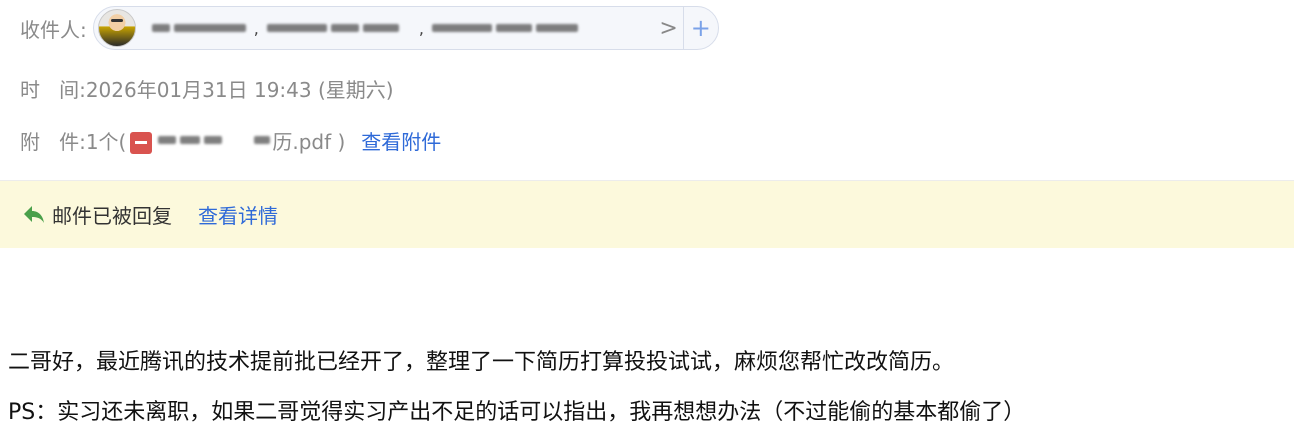  I want to click on recipient-row: 收件人: , , > +, so click(369, 28).